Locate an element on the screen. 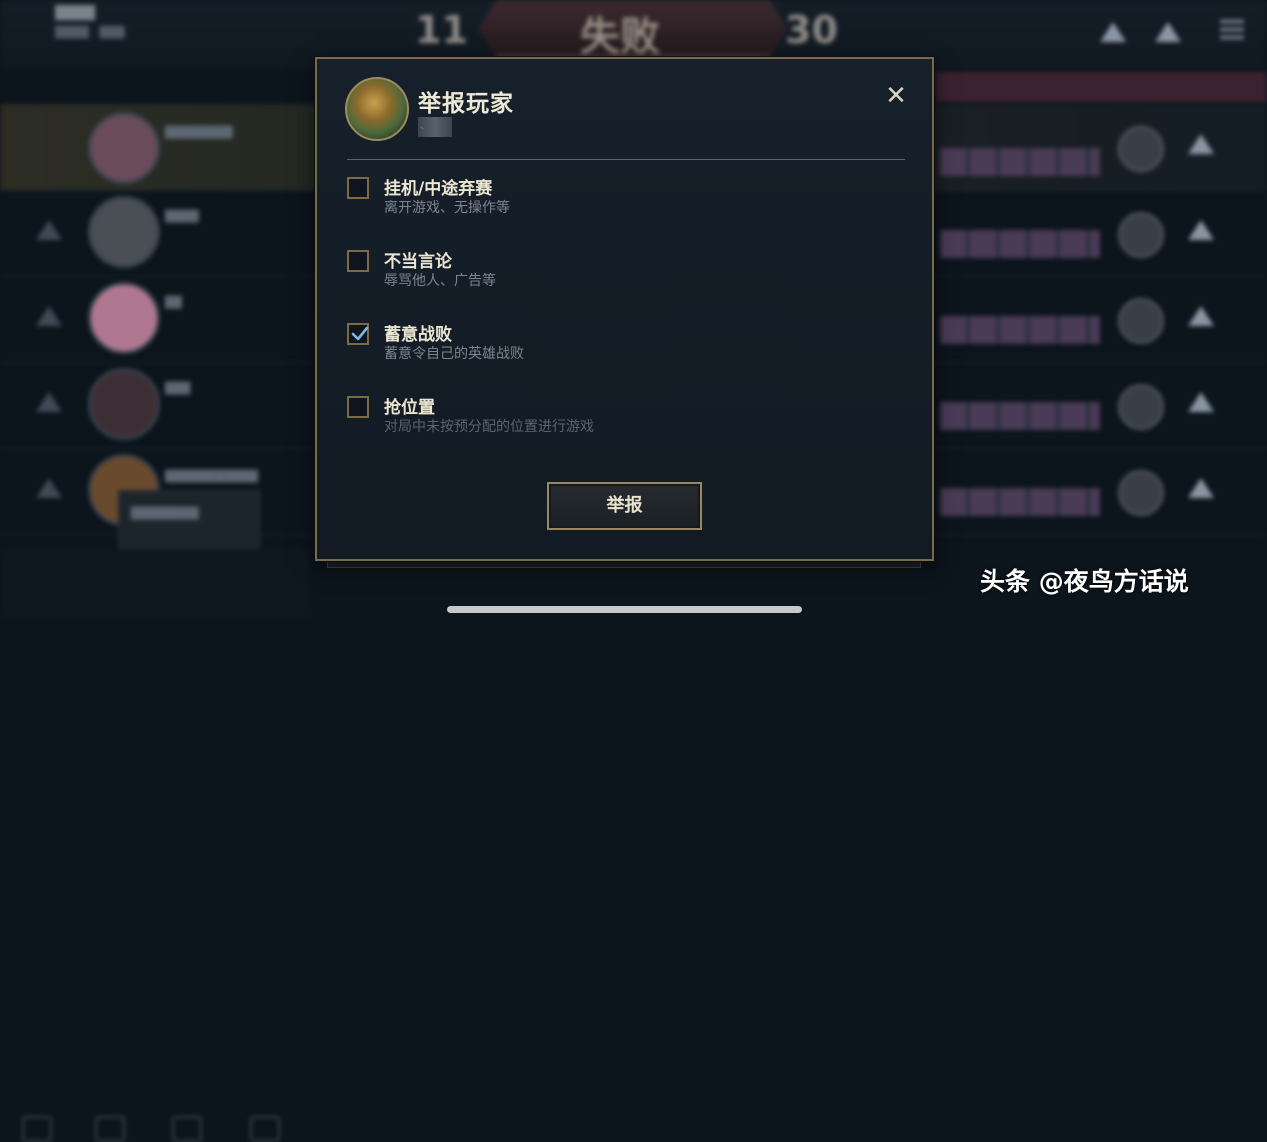  option-desc: 对局中未按预分配的位置进行游戏 is located at coordinates (489, 427).